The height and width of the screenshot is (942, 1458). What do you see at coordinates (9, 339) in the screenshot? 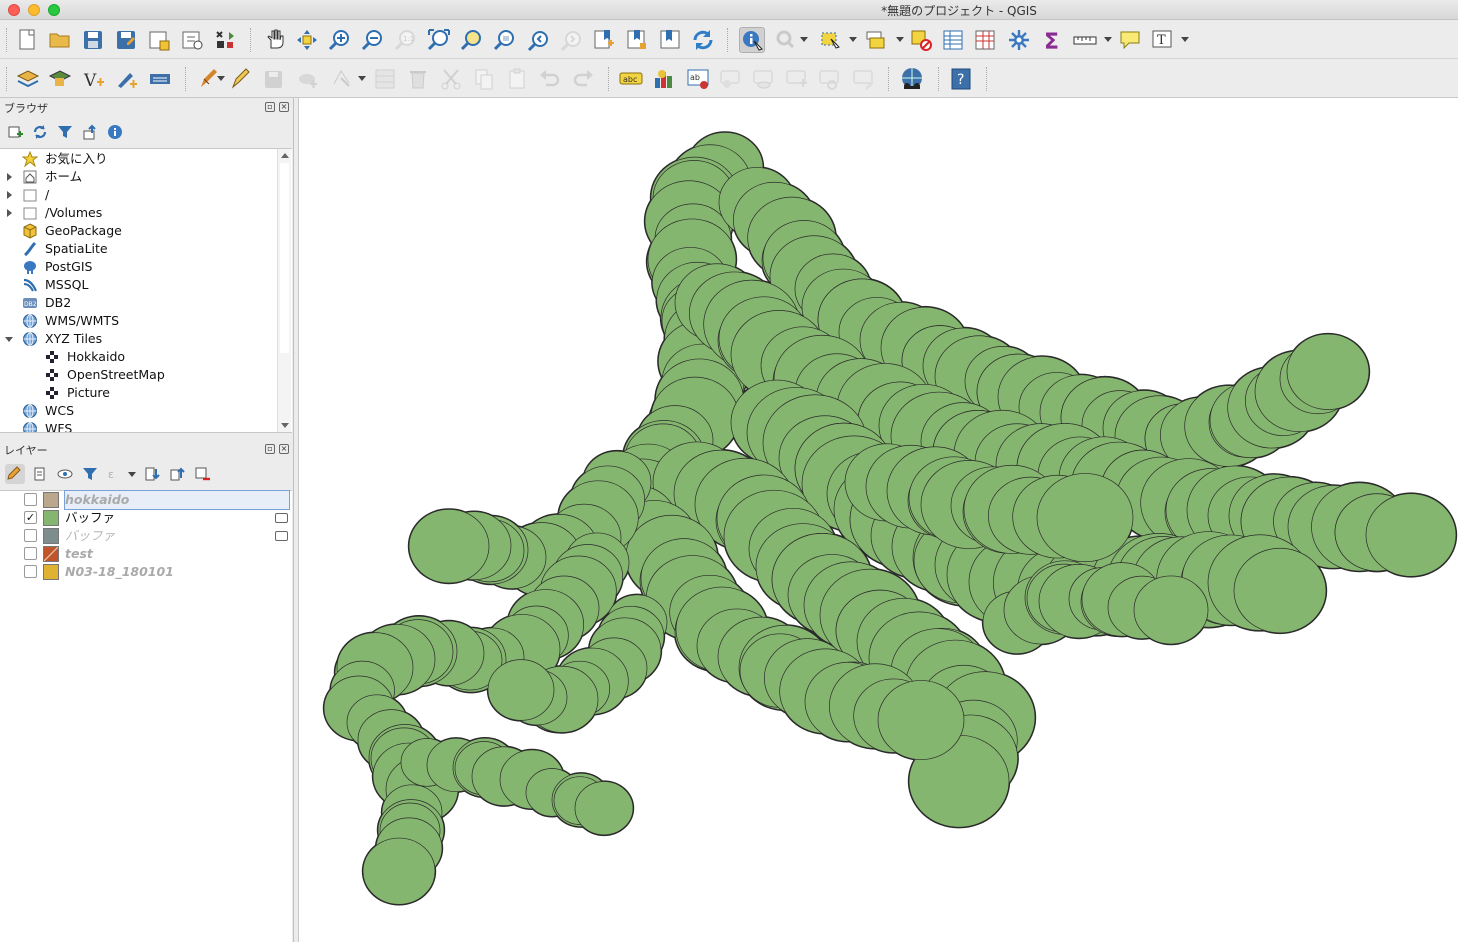
I see `expanded-arrow-icon` at bounding box center [9, 339].